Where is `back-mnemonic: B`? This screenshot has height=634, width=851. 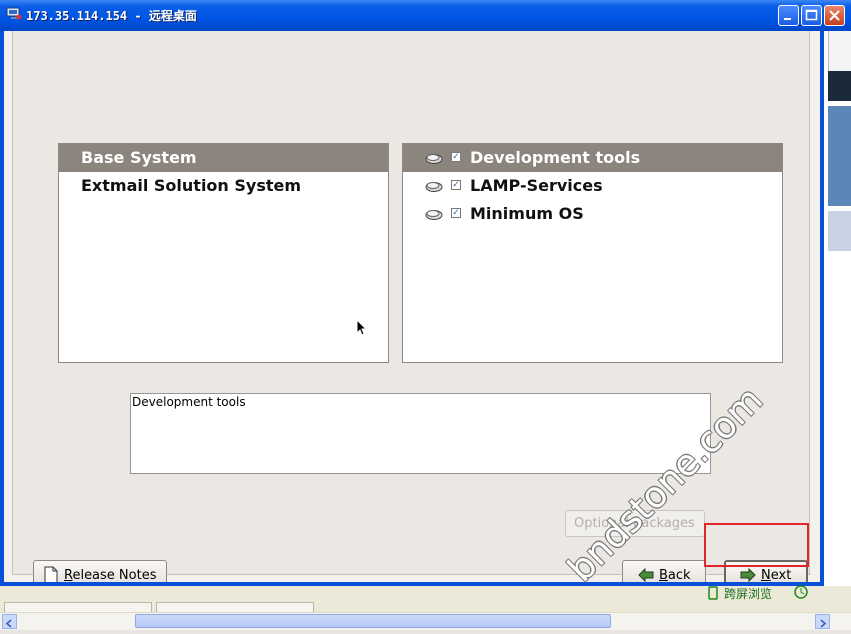 back-mnemonic: B is located at coordinates (663, 575).